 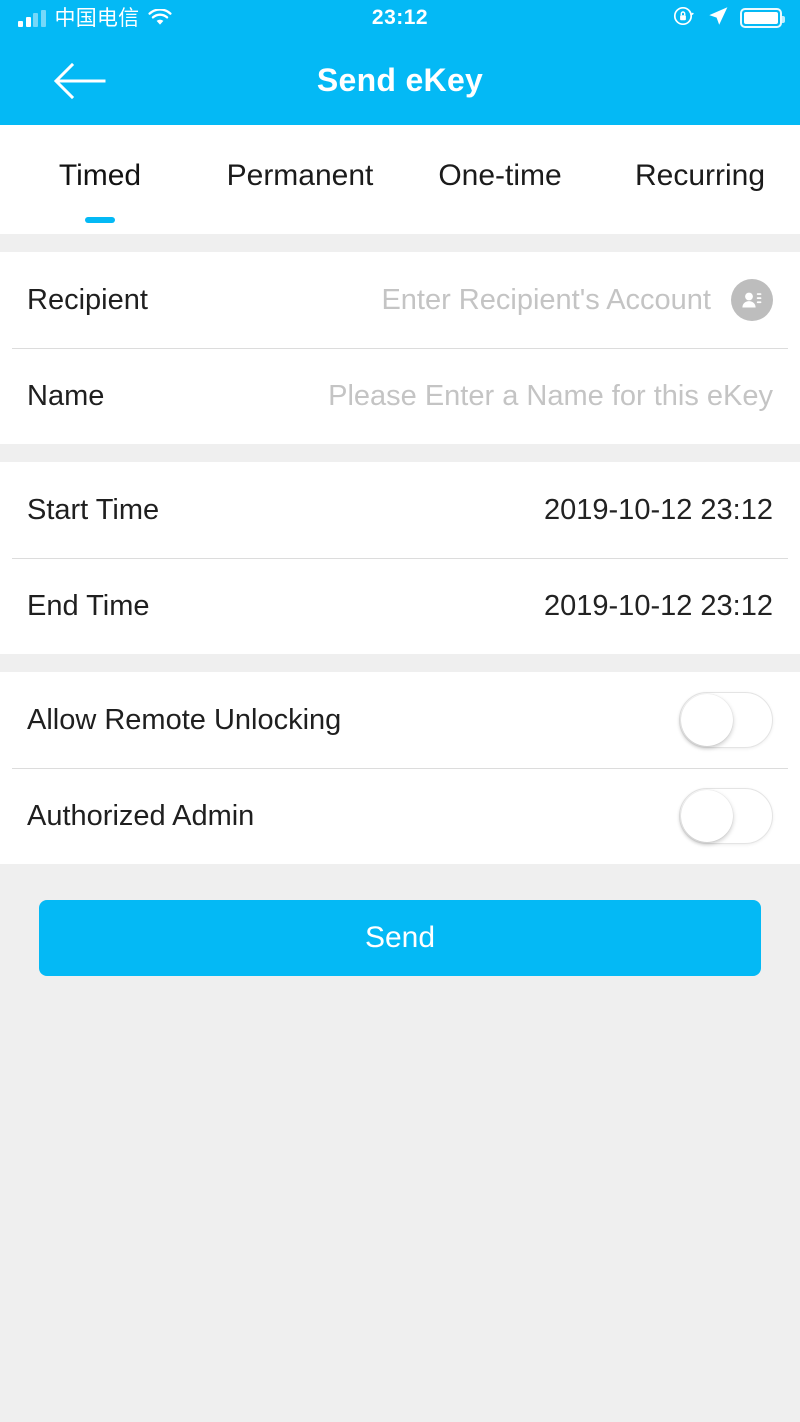 I want to click on allow-remote-unlocking-toggle, so click(x=726, y=720).